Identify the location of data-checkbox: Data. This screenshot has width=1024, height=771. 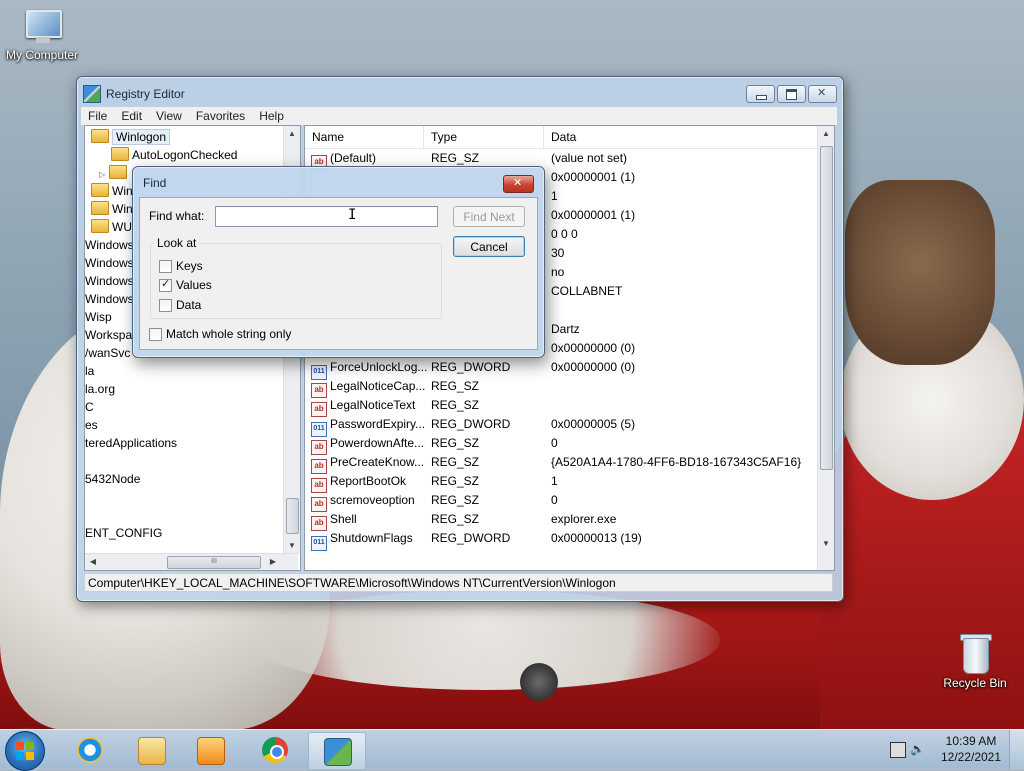
(180, 305).